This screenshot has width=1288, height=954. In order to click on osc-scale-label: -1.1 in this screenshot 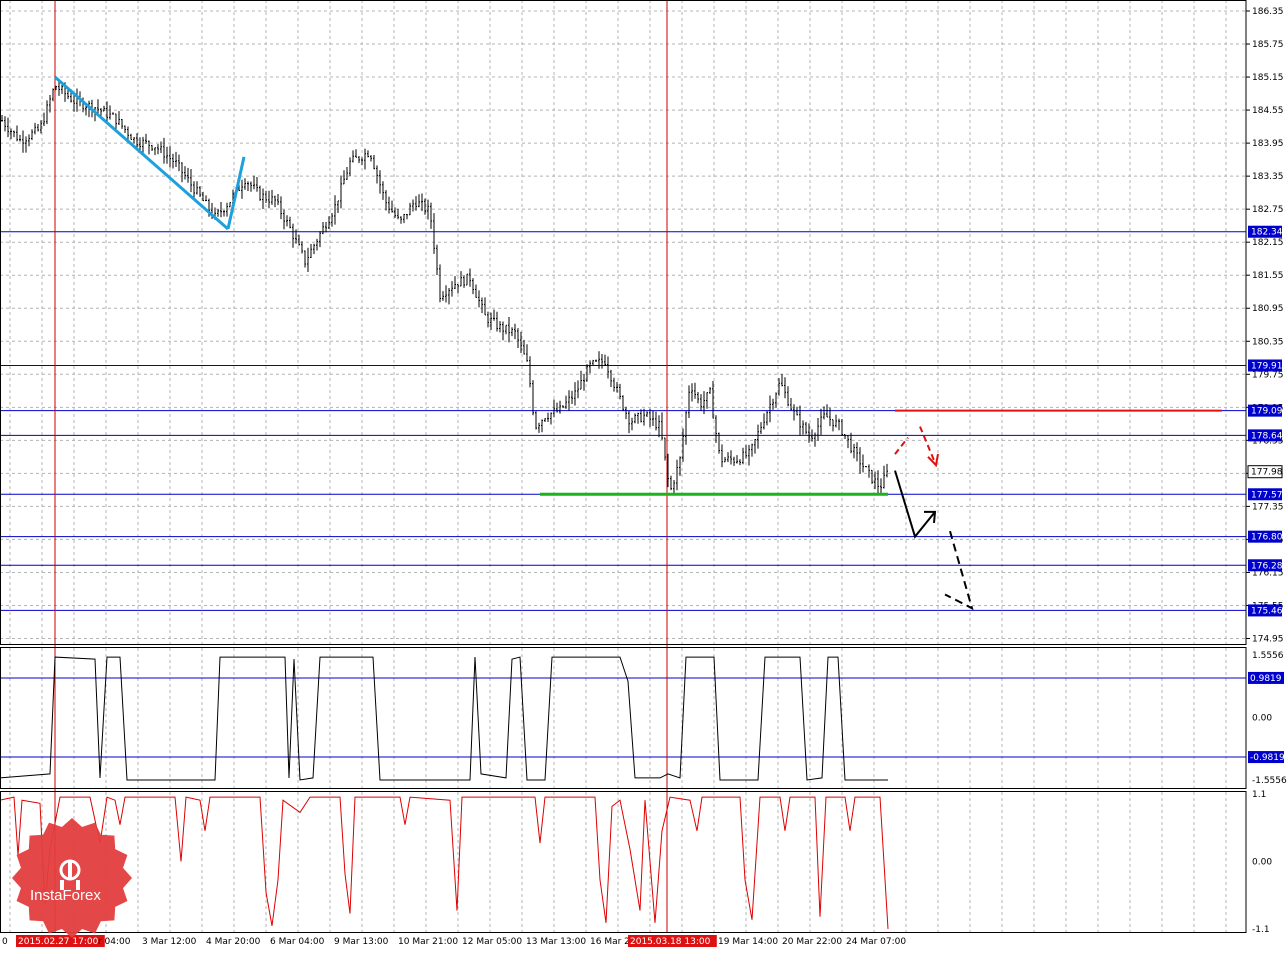, I will do `click(1261, 930)`.